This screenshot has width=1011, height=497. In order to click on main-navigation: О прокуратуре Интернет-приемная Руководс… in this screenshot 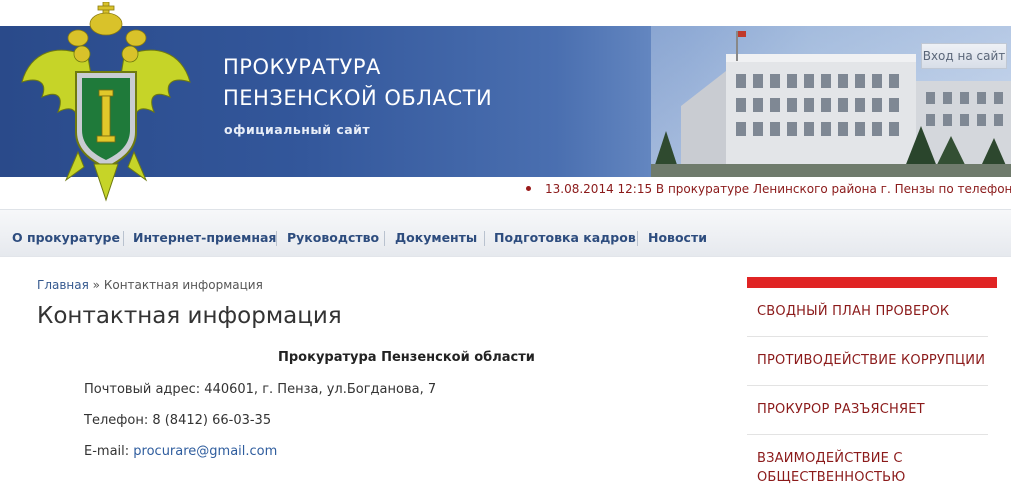, I will do `click(505, 233)`.